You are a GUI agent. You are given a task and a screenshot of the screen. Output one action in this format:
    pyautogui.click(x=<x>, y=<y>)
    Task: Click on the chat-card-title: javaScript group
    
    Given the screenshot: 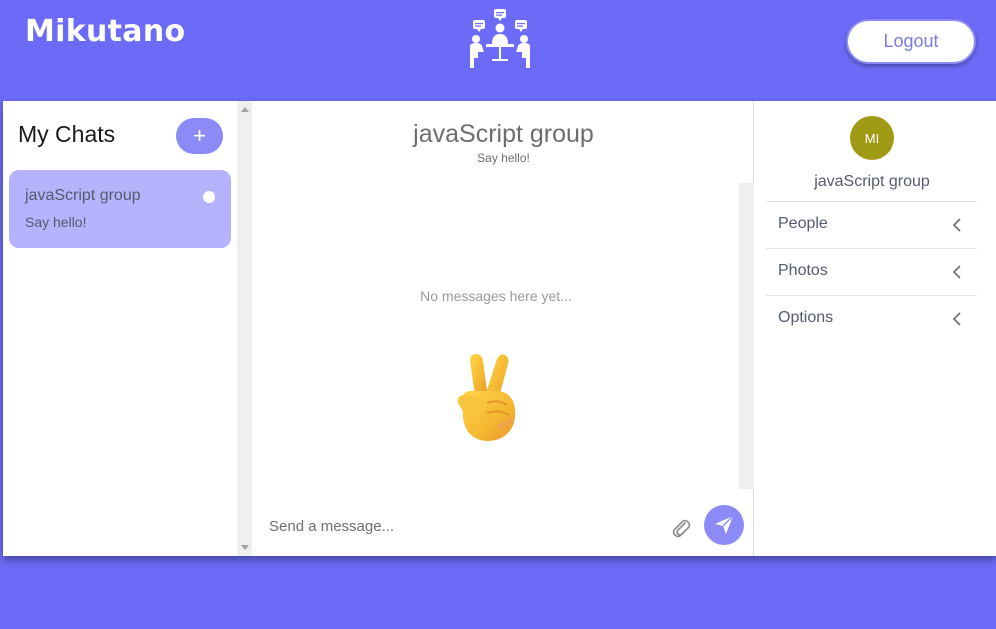 What is the action you would take?
    pyautogui.click(x=83, y=195)
    